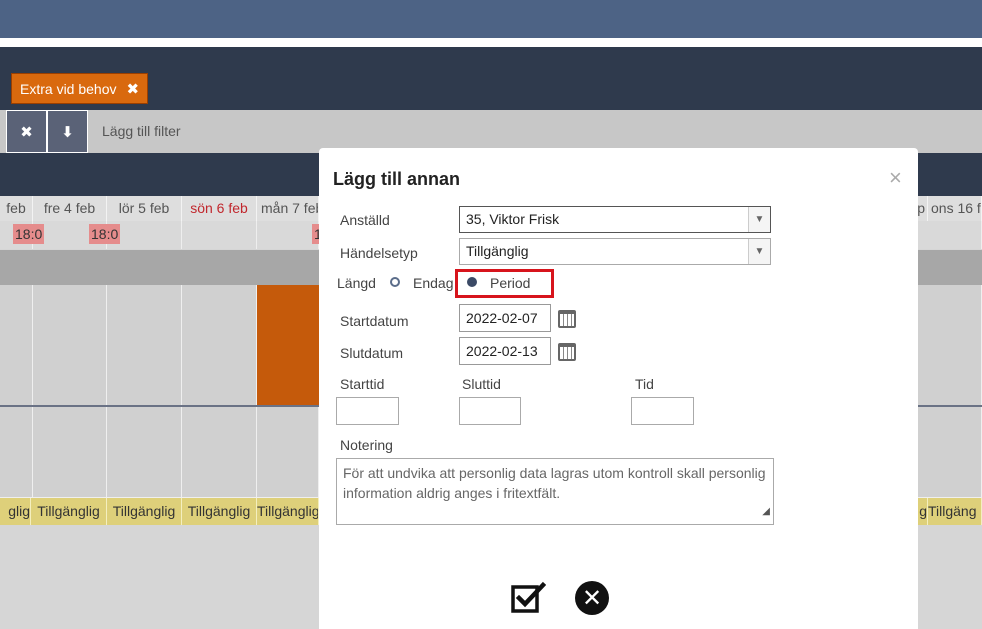 The height and width of the screenshot is (629, 982). What do you see at coordinates (133, 89) in the screenshot?
I see `remove-tag-icon: ✖` at bounding box center [133, 89].